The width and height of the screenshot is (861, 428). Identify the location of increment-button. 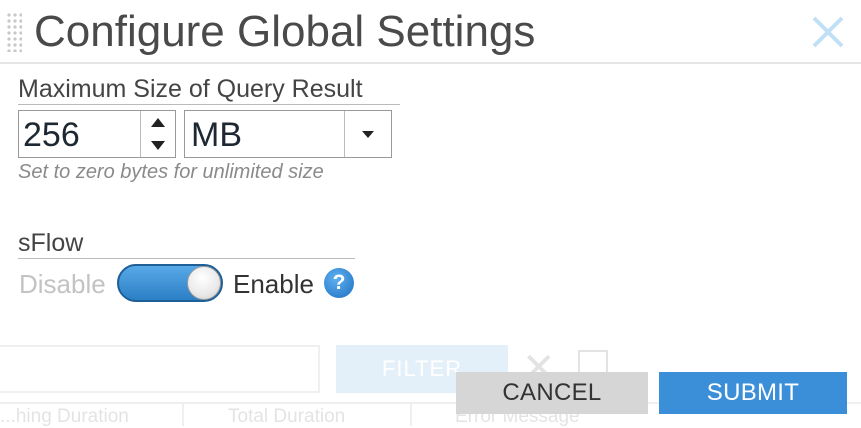
(158, 122).